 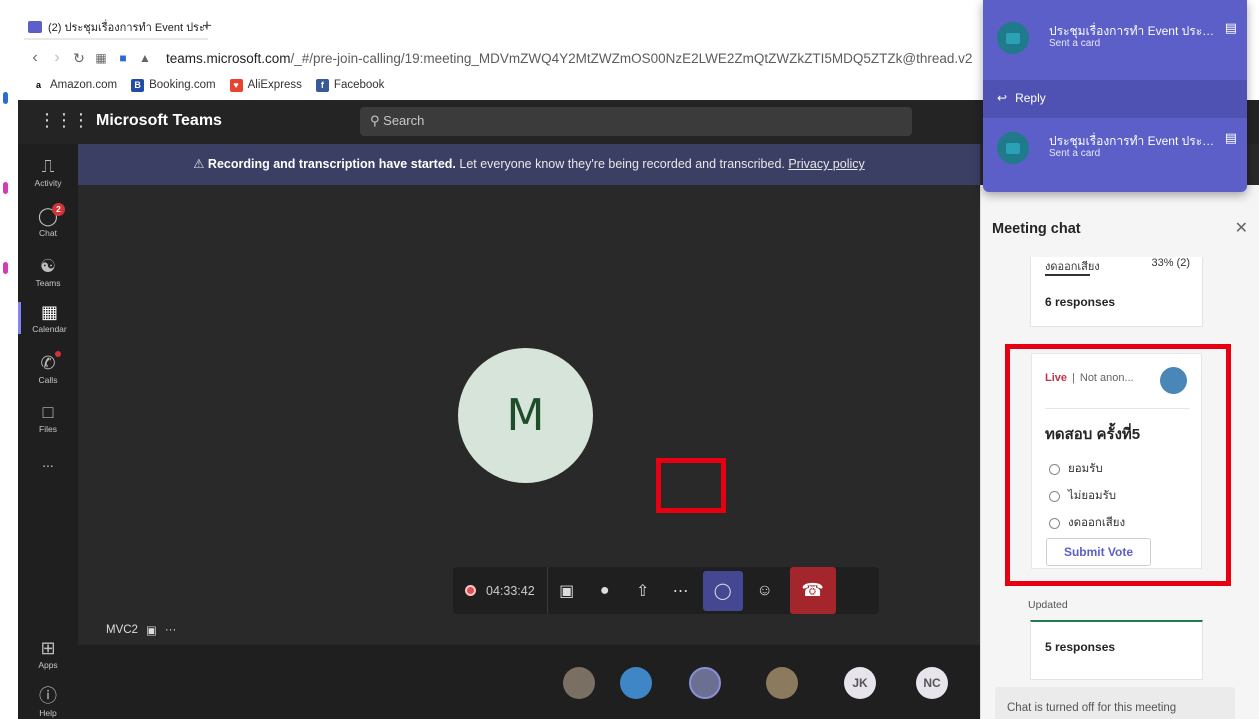 I want to click on rail-item-apps: ⊞ Apps, so click(x=48, y=654).